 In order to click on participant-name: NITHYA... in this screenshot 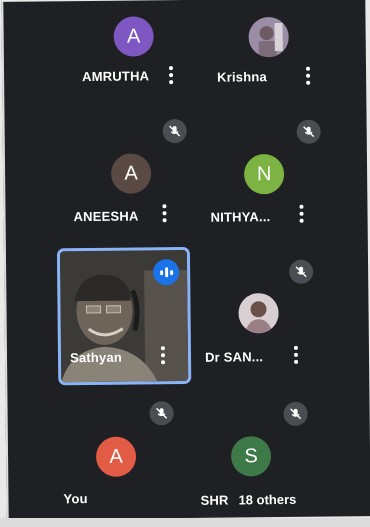, I will do `click(240, 217)`.